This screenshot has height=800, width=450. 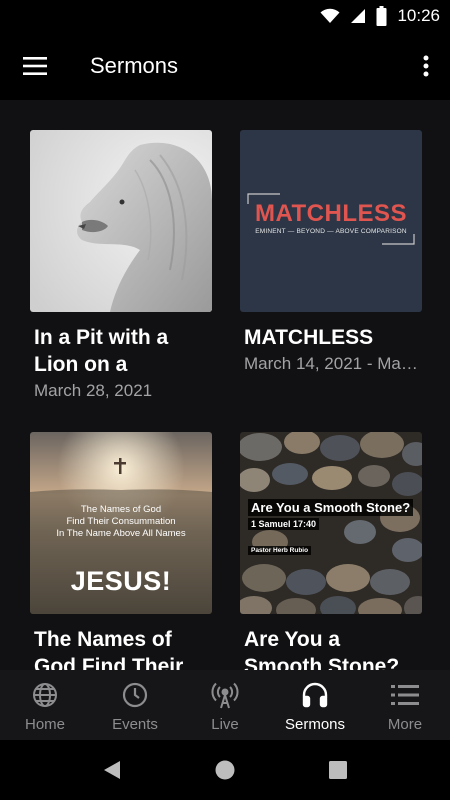 I want to click on status-icons: 10:26, so click(x=380, y=16).